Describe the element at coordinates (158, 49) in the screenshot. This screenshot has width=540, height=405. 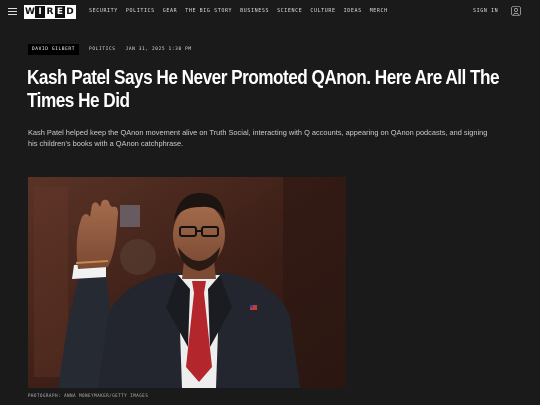
I see `publish-date: JAN 31, 2025 1:30 PM` at that location.